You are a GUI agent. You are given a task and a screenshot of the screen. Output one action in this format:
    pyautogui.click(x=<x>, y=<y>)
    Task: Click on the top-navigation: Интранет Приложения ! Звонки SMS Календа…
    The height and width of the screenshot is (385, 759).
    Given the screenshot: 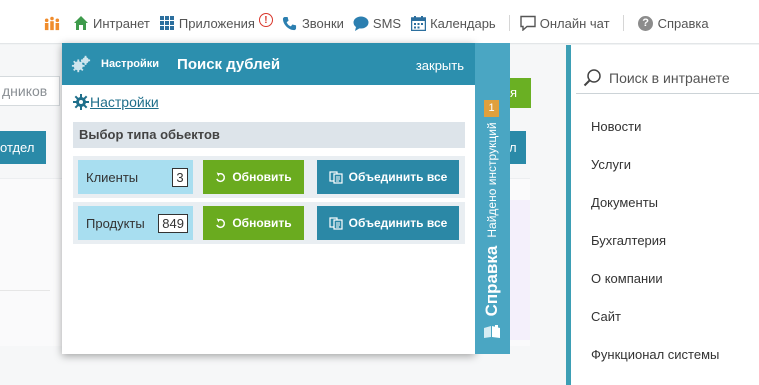 What is the action you would take?
    pyautogui.click(x=381, y=23)
    